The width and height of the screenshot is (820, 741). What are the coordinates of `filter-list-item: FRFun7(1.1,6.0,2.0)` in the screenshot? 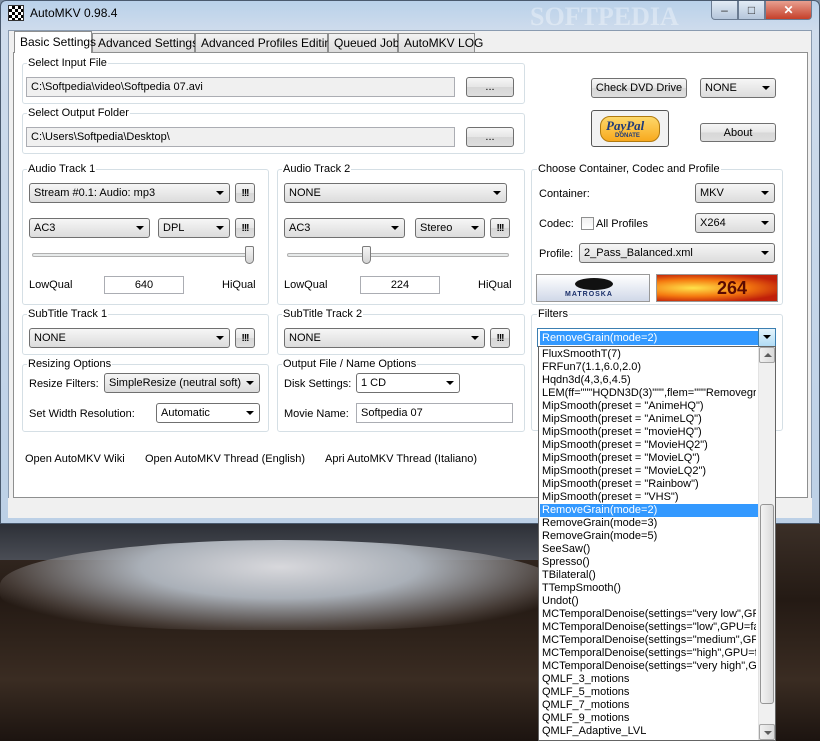 It's located at (649, 367).